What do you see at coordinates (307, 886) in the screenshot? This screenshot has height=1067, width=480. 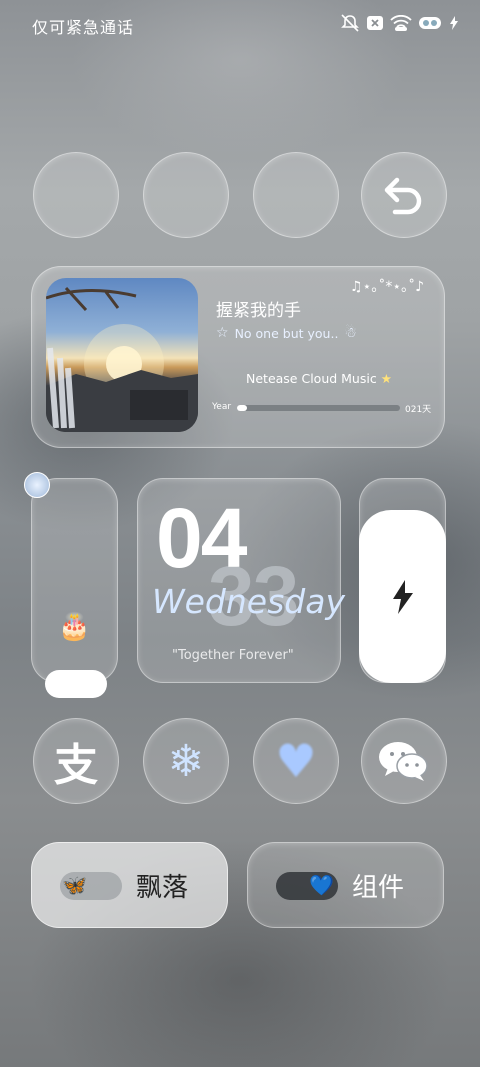 I see `zujian-switch: 💙` at bounding box center [307, 886].